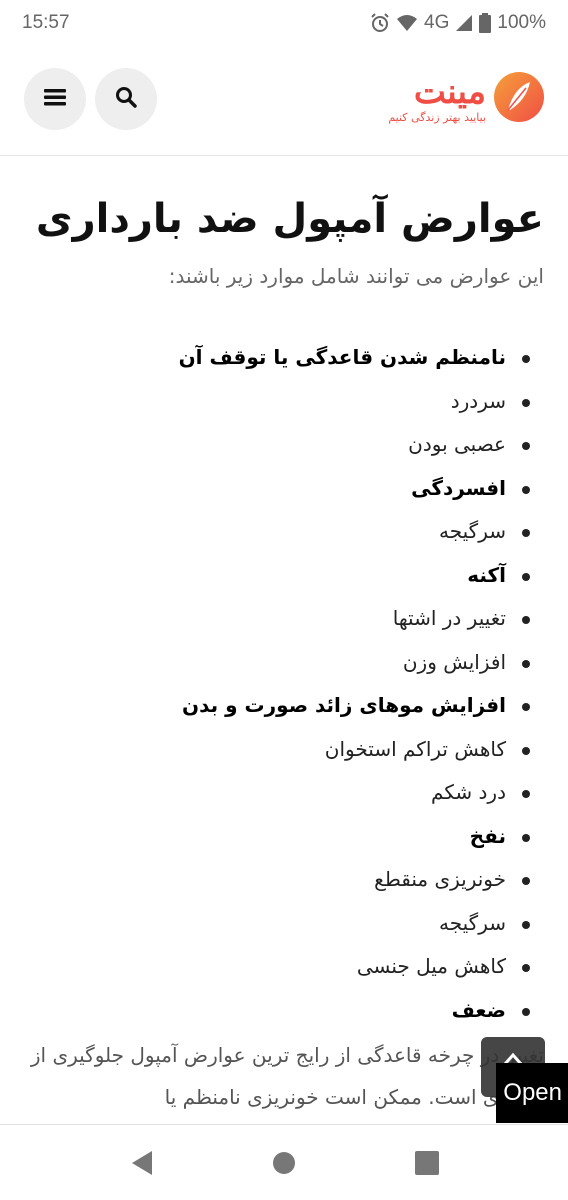 The image size is (568, 1200). I want to click on list-item: افزایش وزن, so click(355, 663).